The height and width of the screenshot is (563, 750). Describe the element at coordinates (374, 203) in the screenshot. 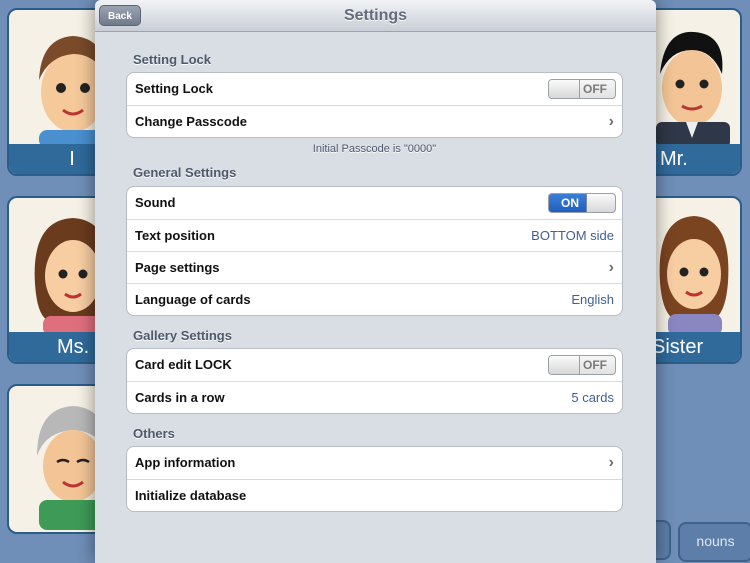

I see `sound-row: Sound ON` at that location.